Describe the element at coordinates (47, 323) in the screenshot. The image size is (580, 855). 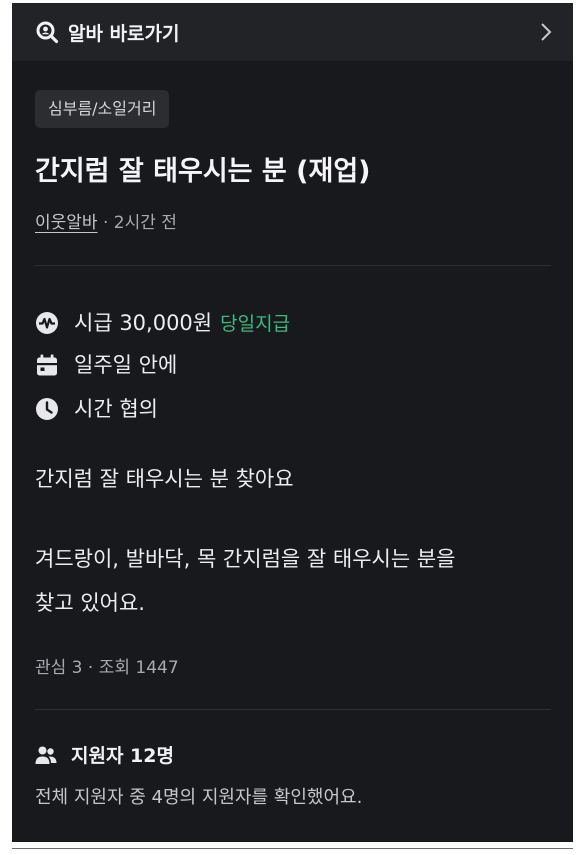
I see `wage-icon` at that location.